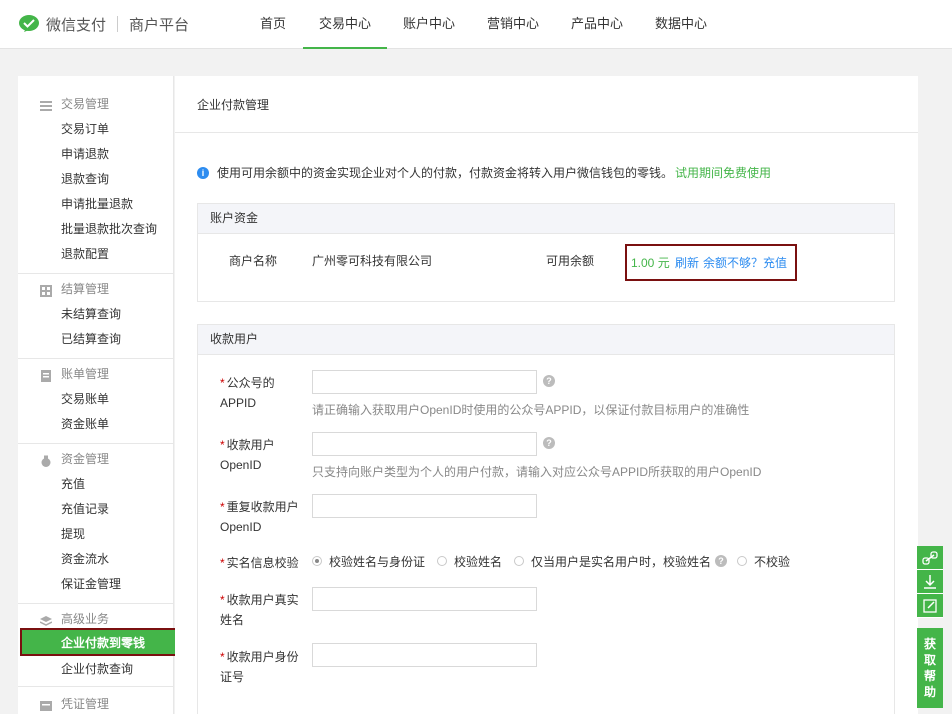 The width and height of the screenshot is (952, 714). Describe the element at coordinates (478, 561) in the screenshot. I see `radio-label: 校验姓名` at that location.